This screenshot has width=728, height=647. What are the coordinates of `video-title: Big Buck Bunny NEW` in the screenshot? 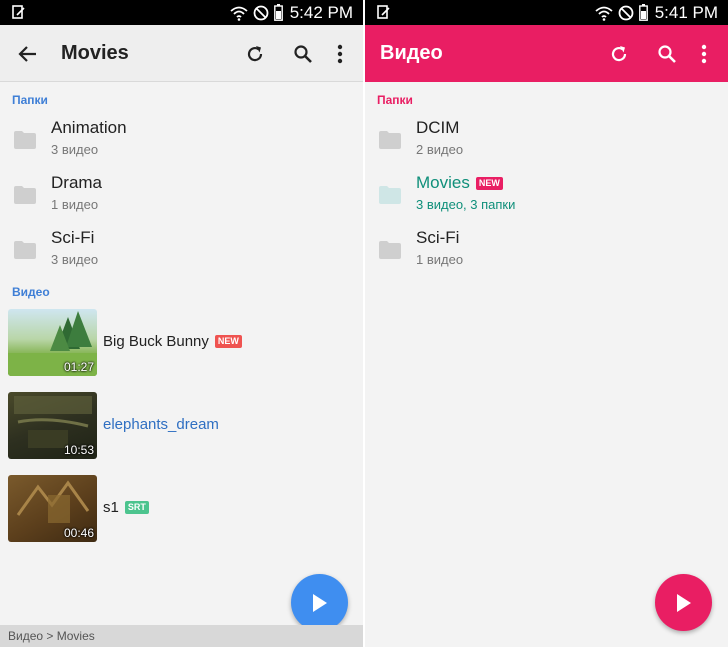 It's located at (172, 341).